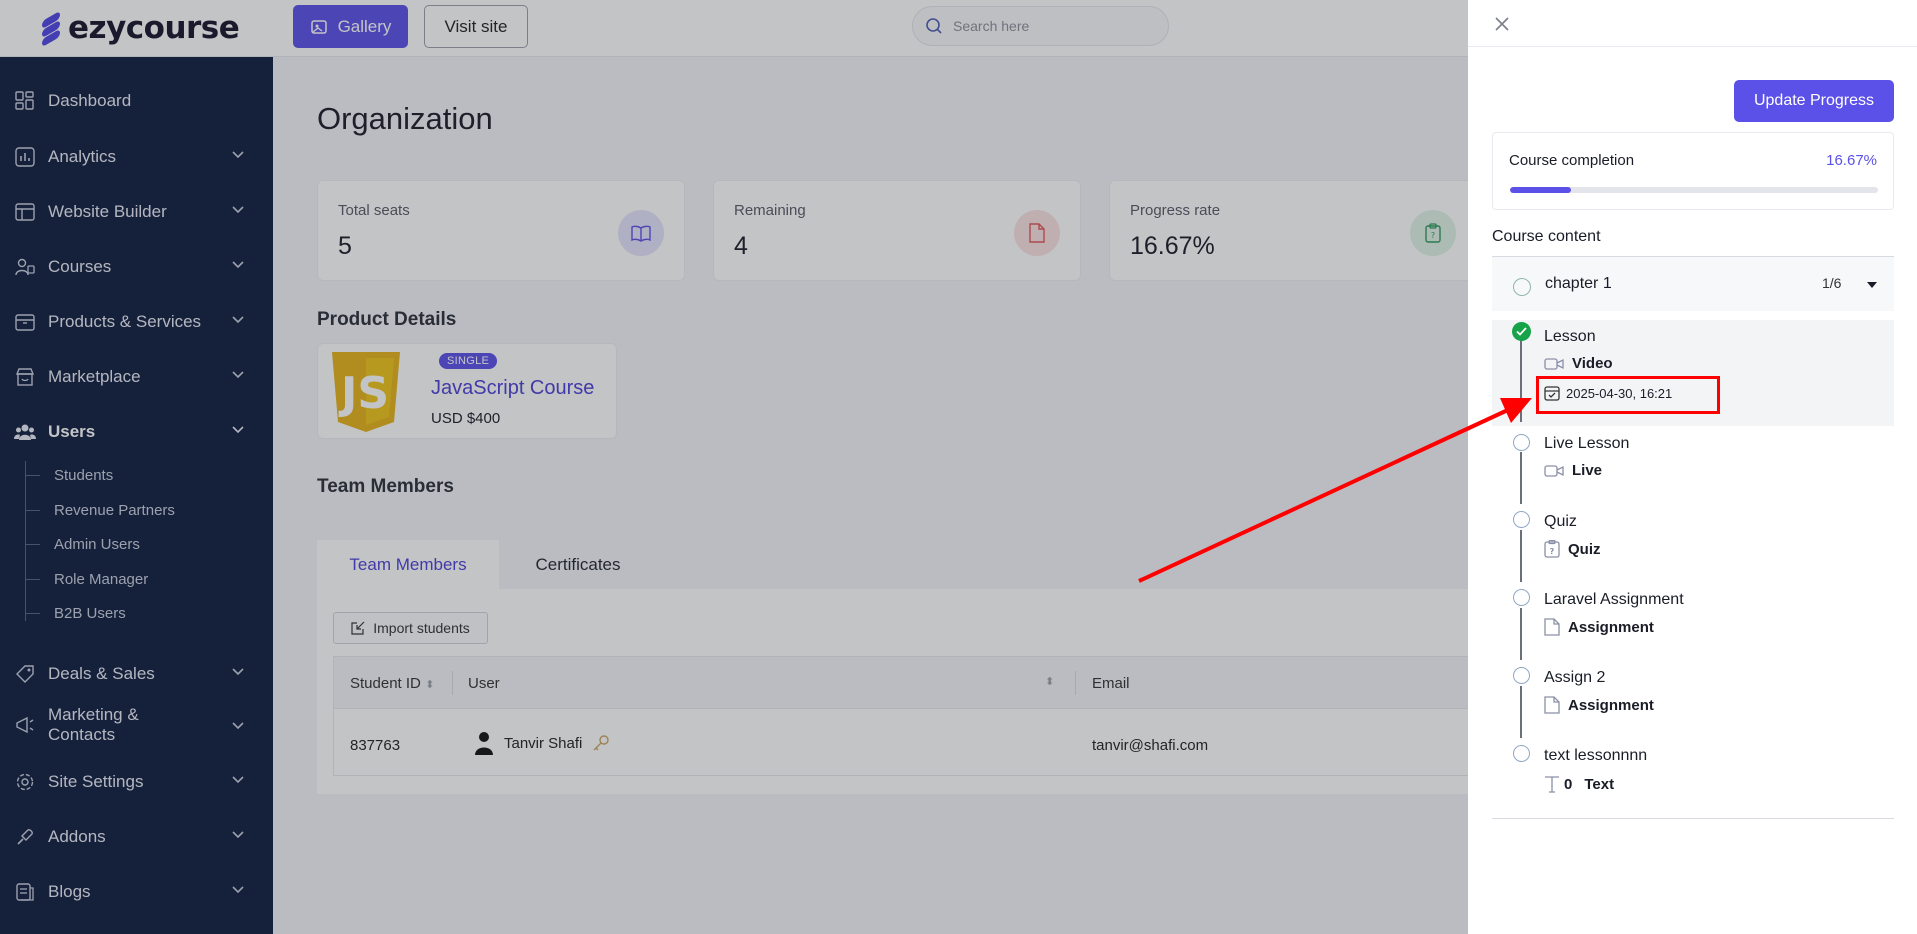 The height and width of the screenshot is (934, 1917). What do you see at coordinates (1522, 287) in the screenshot?
I see `chapter-status-icon` at bounding box center [1522, 287].